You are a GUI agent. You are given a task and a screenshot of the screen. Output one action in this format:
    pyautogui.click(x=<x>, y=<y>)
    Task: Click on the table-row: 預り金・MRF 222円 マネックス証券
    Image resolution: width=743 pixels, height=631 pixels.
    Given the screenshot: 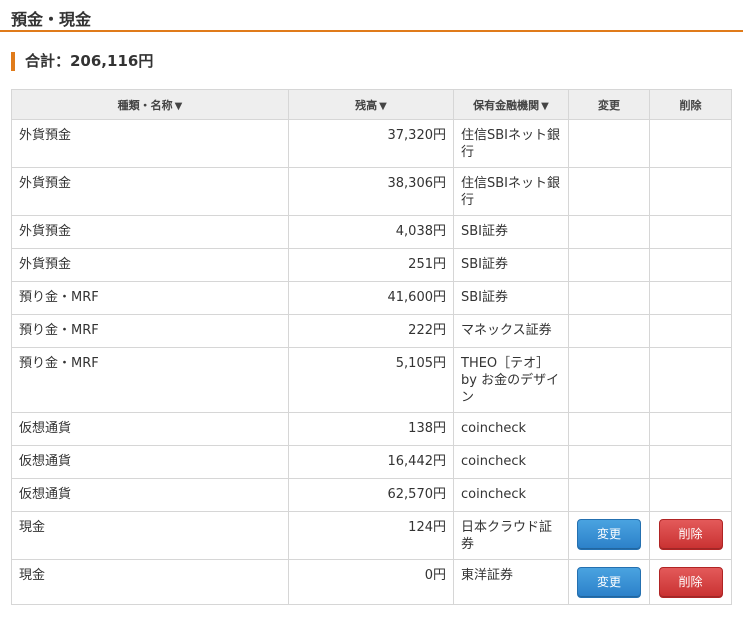 What is the action you would take?
    pyautogui.click(x=371, y=331)
    